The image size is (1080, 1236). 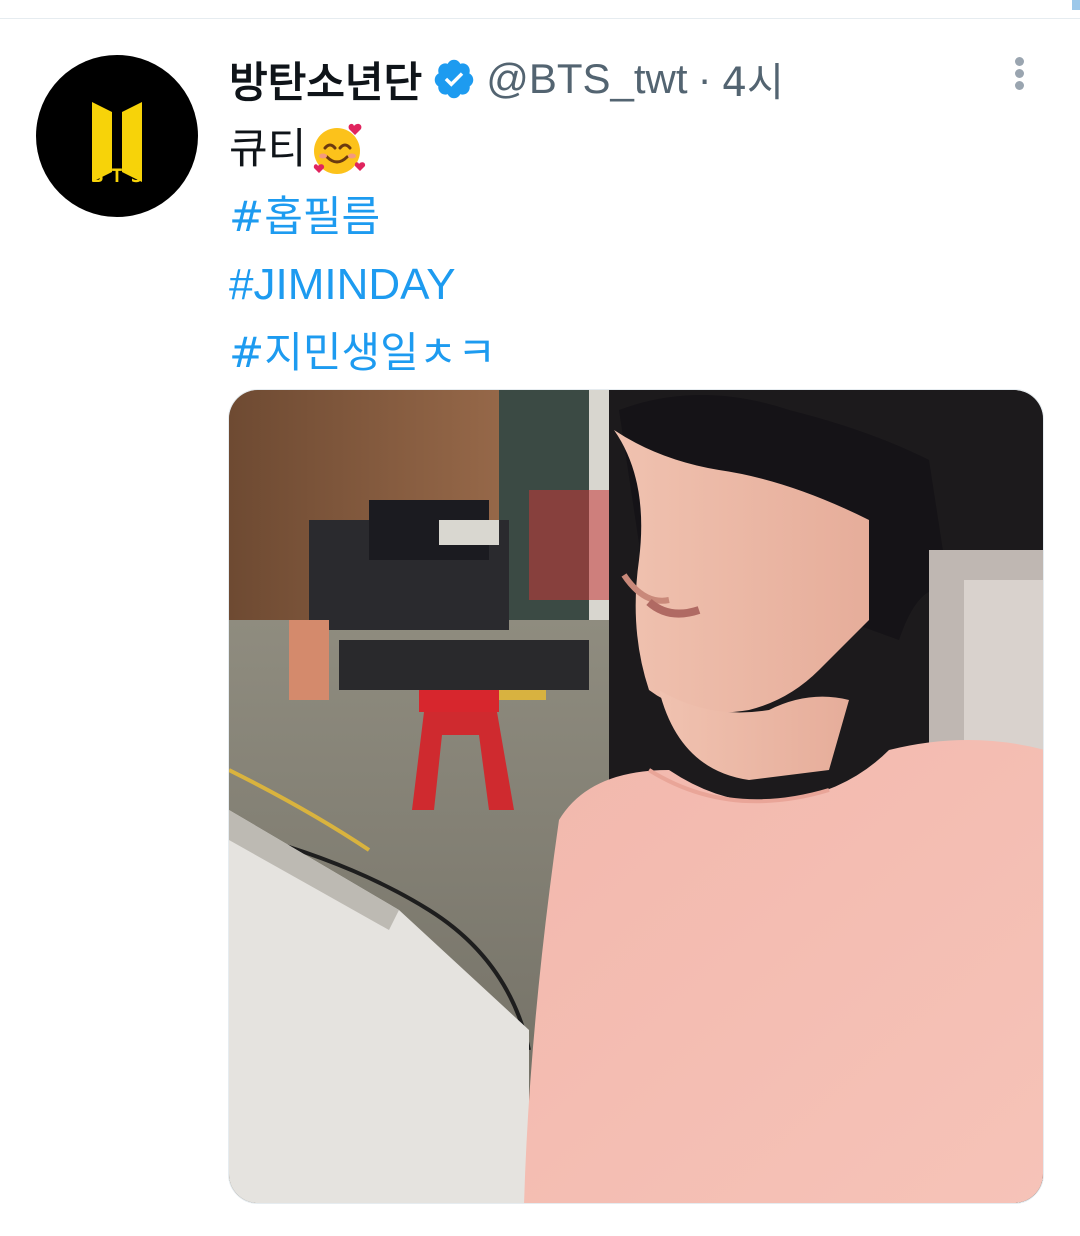 What do you see at coordinates (342, 285) in the screenshot?
I see `hashtag-link-jiminday: #JIMINDAY` at bounding box center [342, 285].